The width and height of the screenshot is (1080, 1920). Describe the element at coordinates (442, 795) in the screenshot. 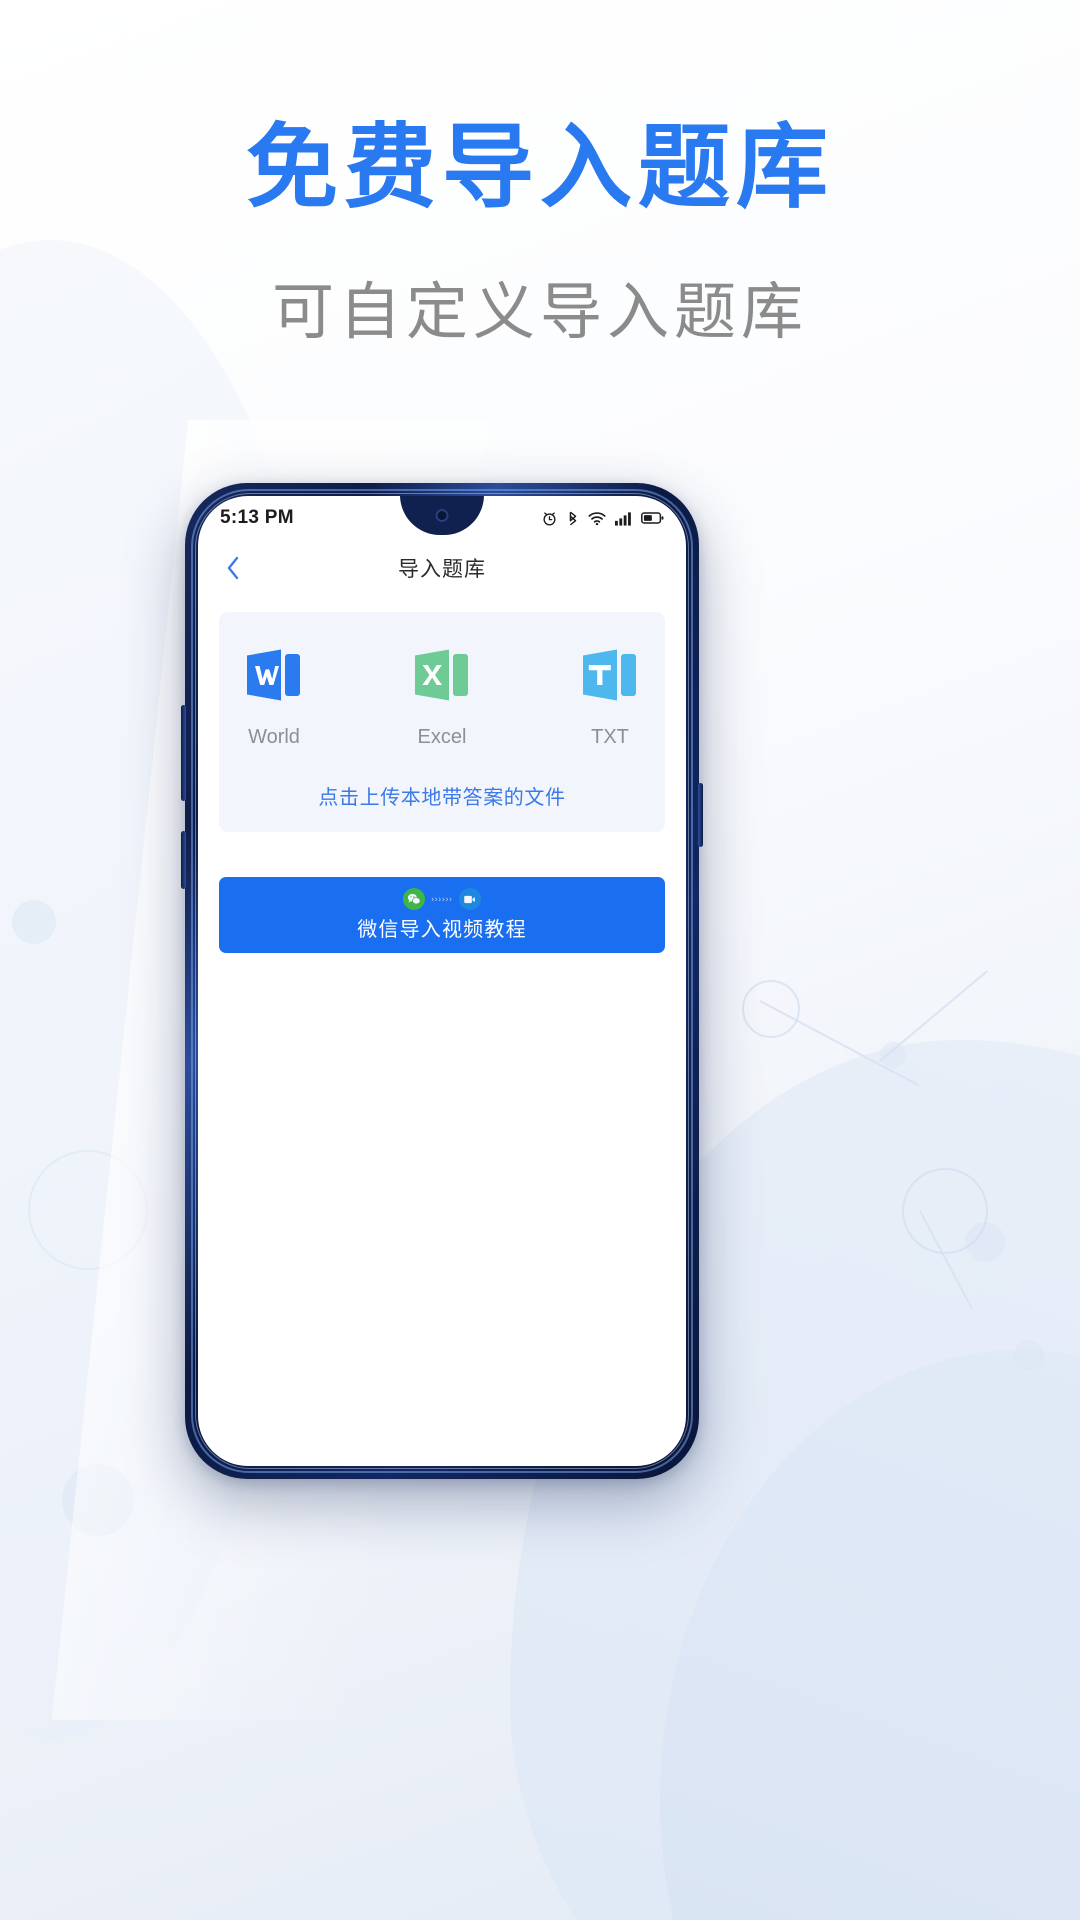

I see `upload-hint-text: 点击上传本地带答案的文件` at that location.